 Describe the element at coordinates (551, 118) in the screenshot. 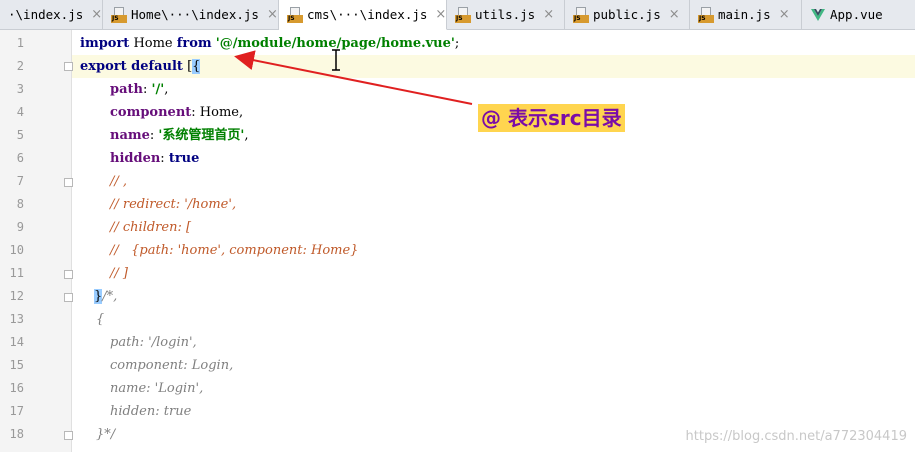

I see `annotation-label: @ 表示src目录` at that location.